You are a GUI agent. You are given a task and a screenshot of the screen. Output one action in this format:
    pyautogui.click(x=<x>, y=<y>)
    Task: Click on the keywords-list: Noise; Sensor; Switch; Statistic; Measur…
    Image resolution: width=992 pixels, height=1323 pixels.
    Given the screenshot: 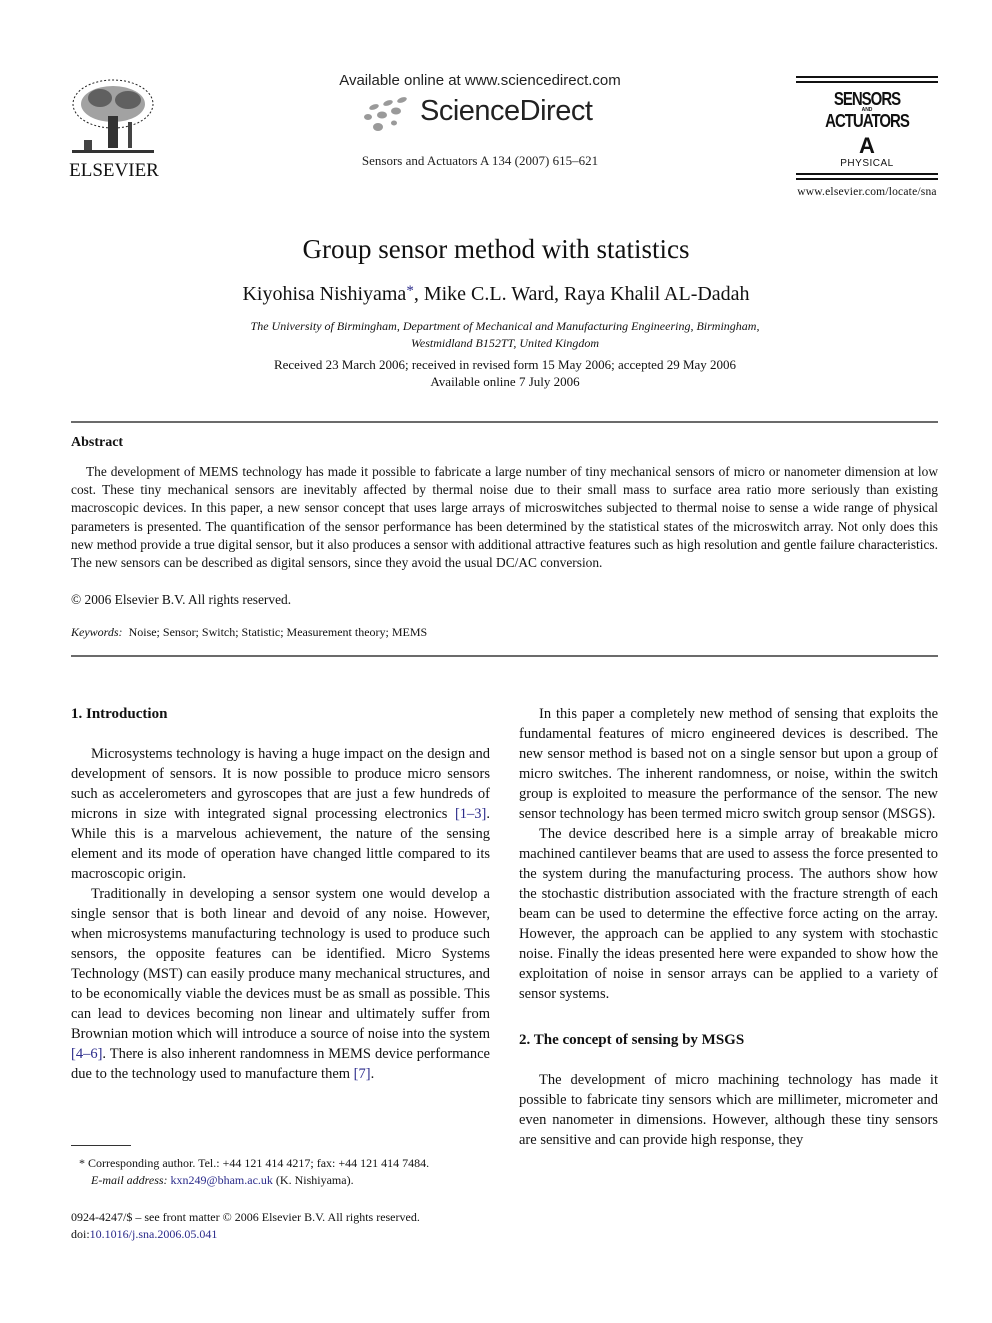 What is the action you would take?
    pyautogui.click(x=278, y=632)
    